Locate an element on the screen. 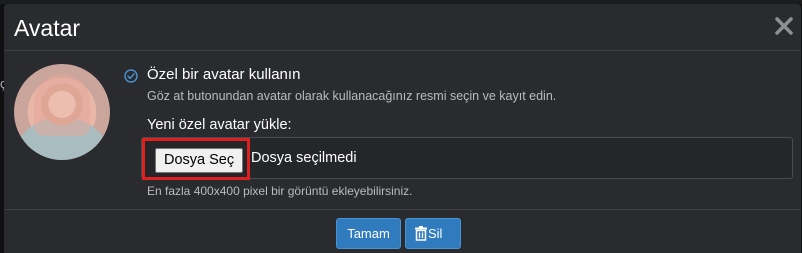 Image resolution: width=802 pixels, height=253 pixels. close-icon is located at coordinates (784, 26).